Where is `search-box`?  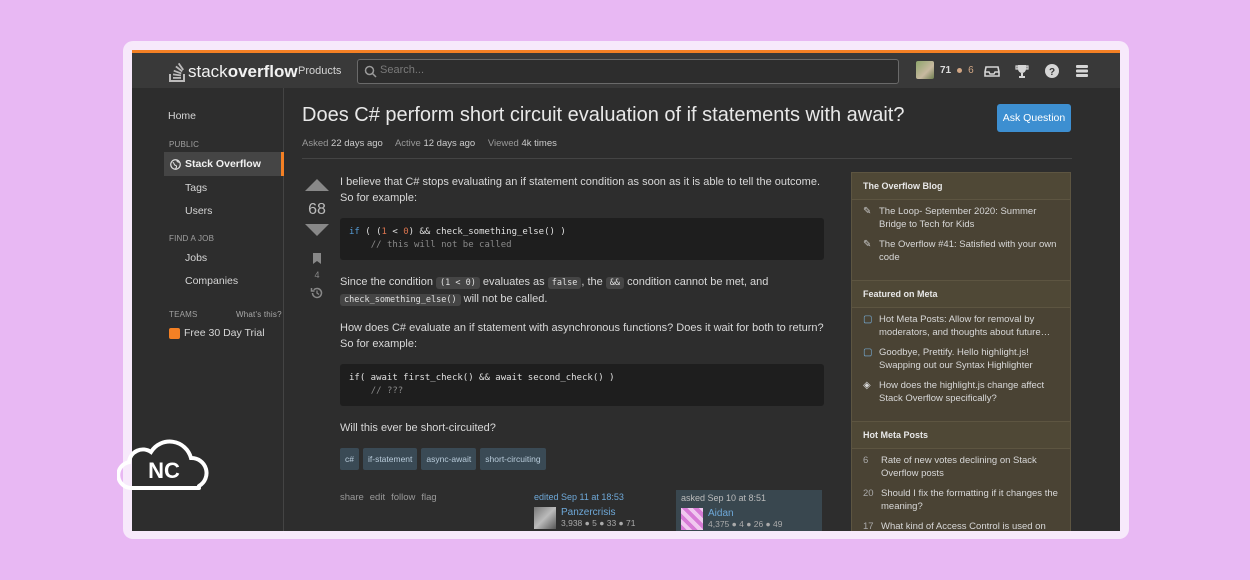 search-box is located at coordinates (628, 71).